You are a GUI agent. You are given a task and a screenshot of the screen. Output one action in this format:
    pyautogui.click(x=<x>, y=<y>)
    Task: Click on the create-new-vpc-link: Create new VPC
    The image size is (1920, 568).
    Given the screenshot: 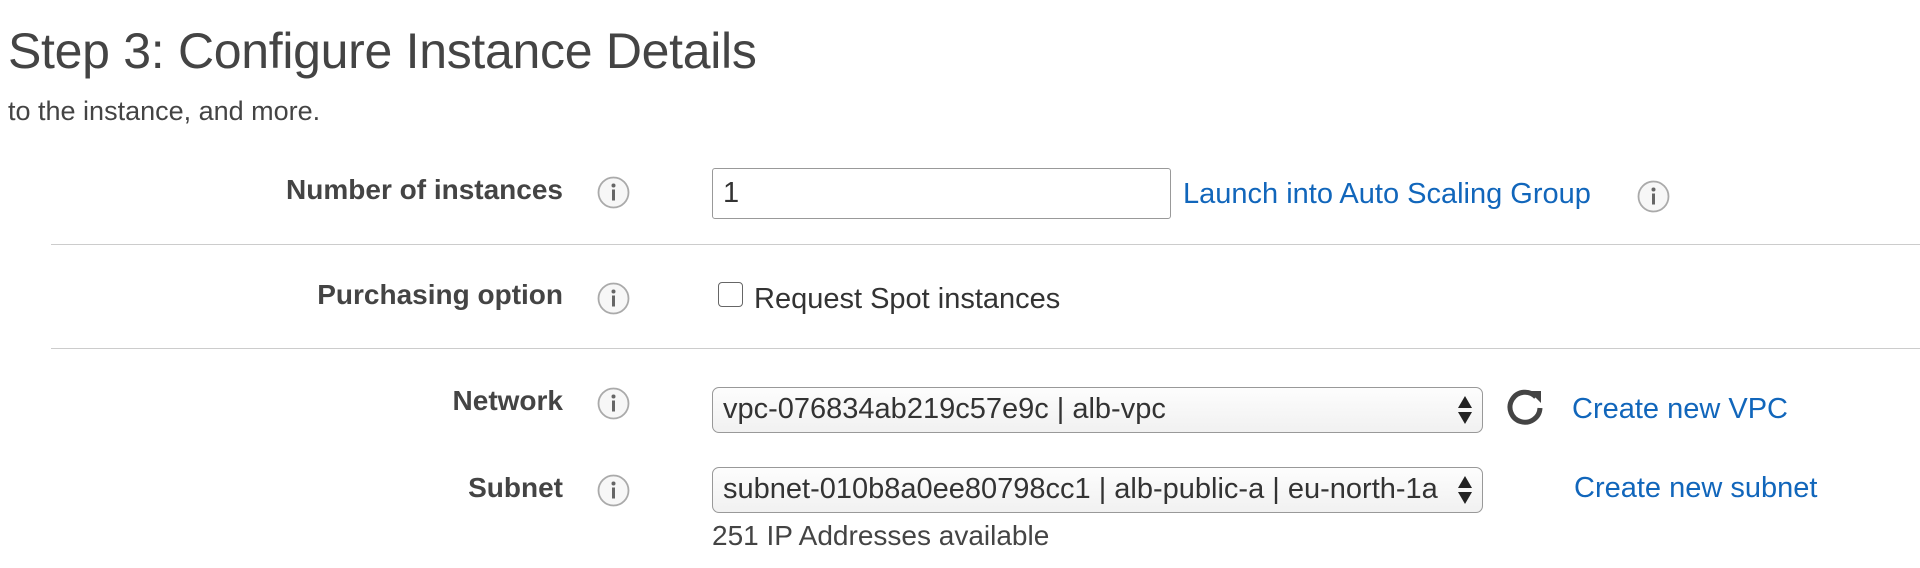 What is the action you would take?
    pyautogui.click(x=1680, y=409)
    